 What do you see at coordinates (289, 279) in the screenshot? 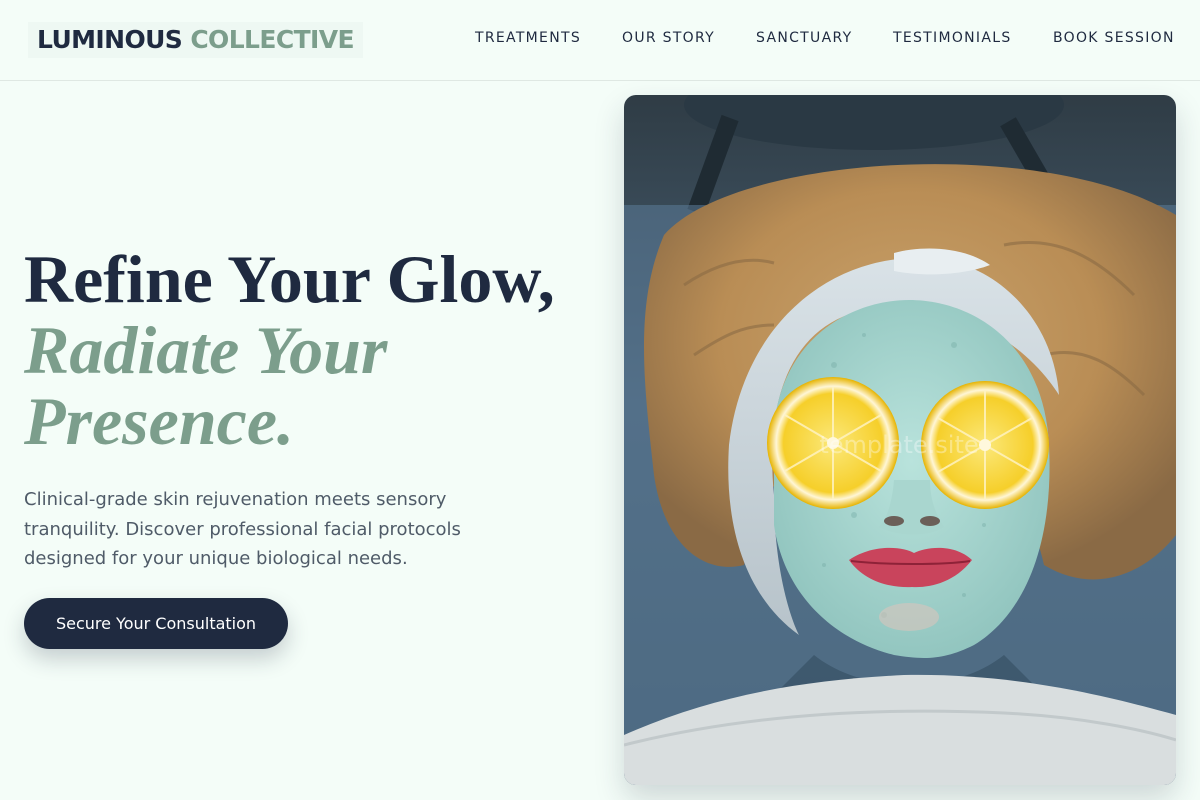
I see `hero-title-line-1: Refine Your Glow,` at bounding box center [289, 279].